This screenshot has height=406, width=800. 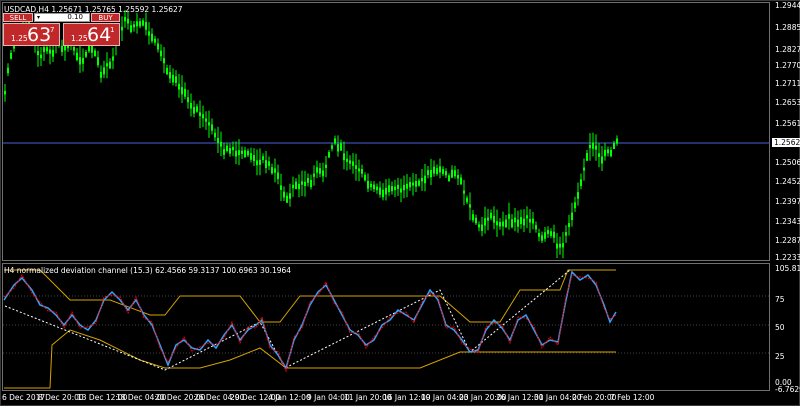 What do you see at coordinates (780, 327) in the screenshot?
I see `indicator-level-label: 50` at bounding box center [780, 327].